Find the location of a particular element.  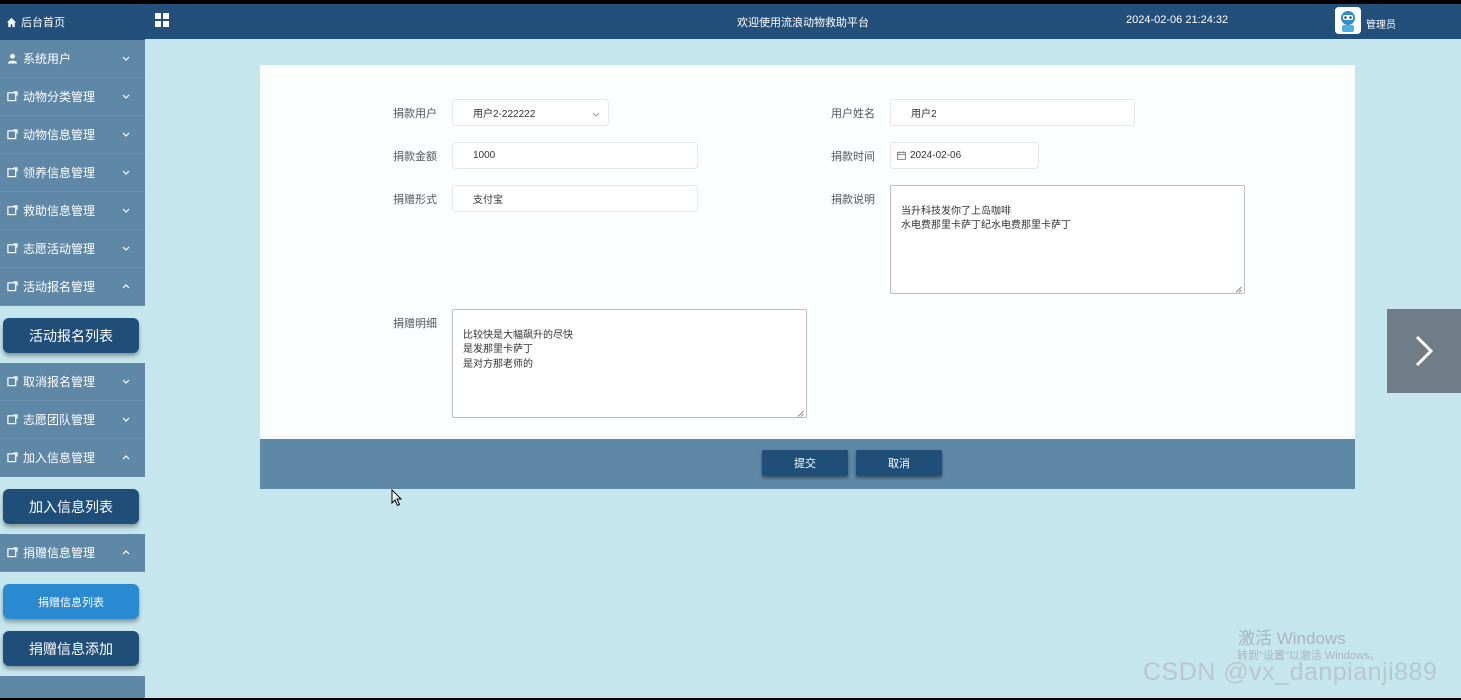

donate-form-field: 支付宝 is located at coordinates (575, 198).